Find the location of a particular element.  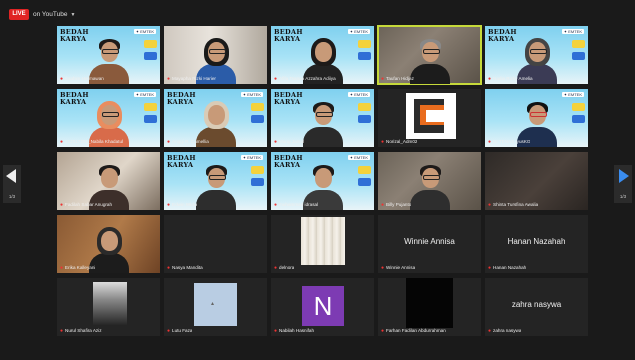

participant-name: ● Hanan Nazahah is located at coordinates (507, 268).